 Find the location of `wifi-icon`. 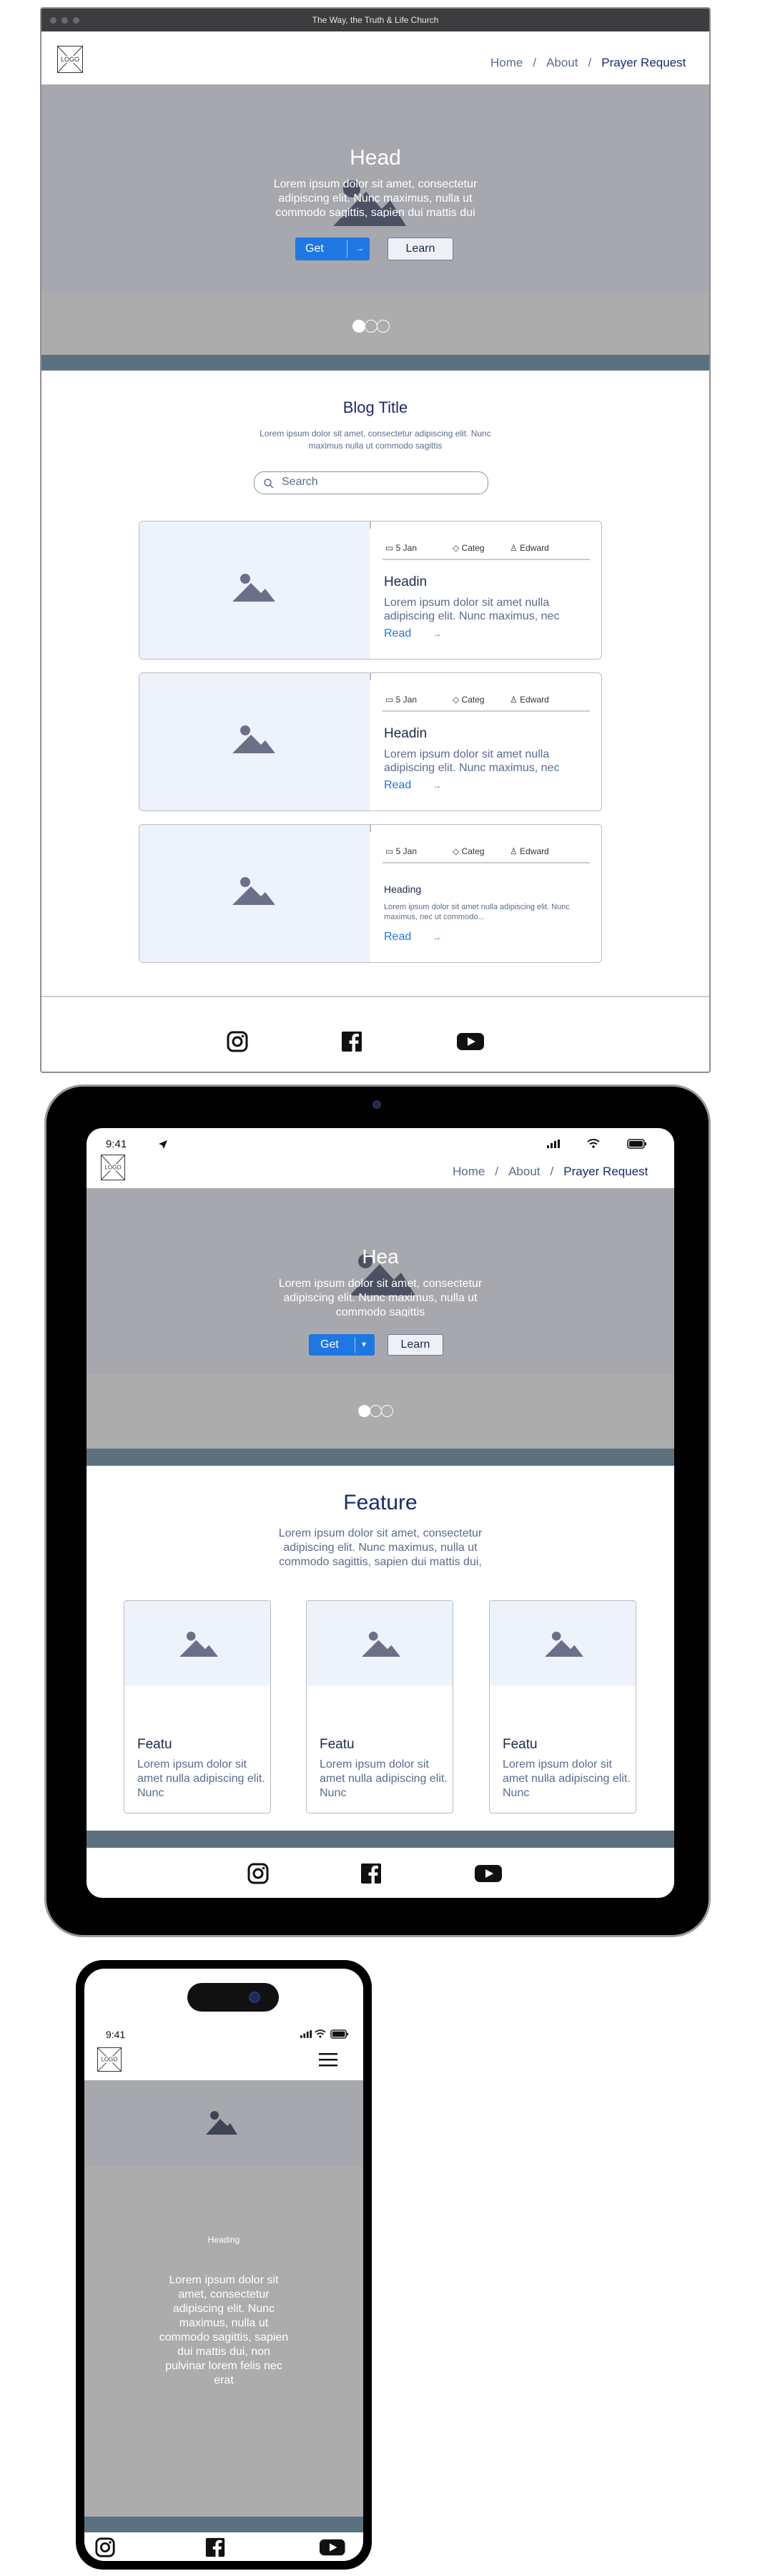

wifi-icon is located at coordinates (593, 1143).